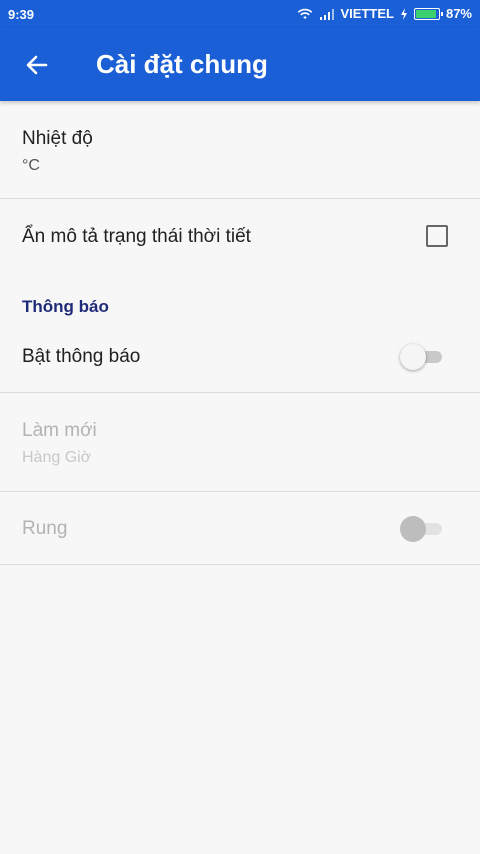 The height and width of the screenshot is (854, 480). Describe the element at coordinates (136, 236) in the screenshot. I see `setting-label: Ẩn mô tả trạng thái thời tiết` at that location.